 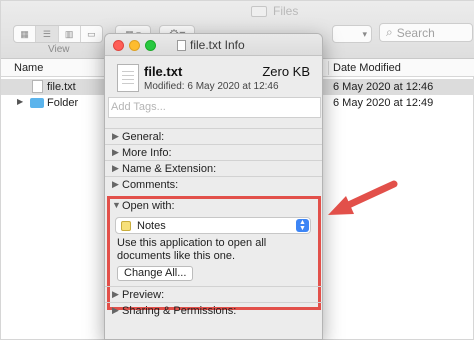 What do you see at coordinates (383, 103) in the screenshot?
I see `file-date: 6 May 2020 at 12:49` at bounding box center [383, 103].